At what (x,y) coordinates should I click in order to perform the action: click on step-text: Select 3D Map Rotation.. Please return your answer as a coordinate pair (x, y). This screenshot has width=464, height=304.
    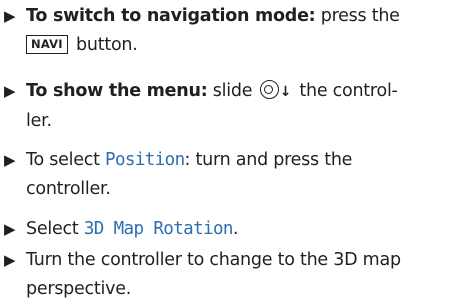
    Looking at the image, I should click on (244, 229).